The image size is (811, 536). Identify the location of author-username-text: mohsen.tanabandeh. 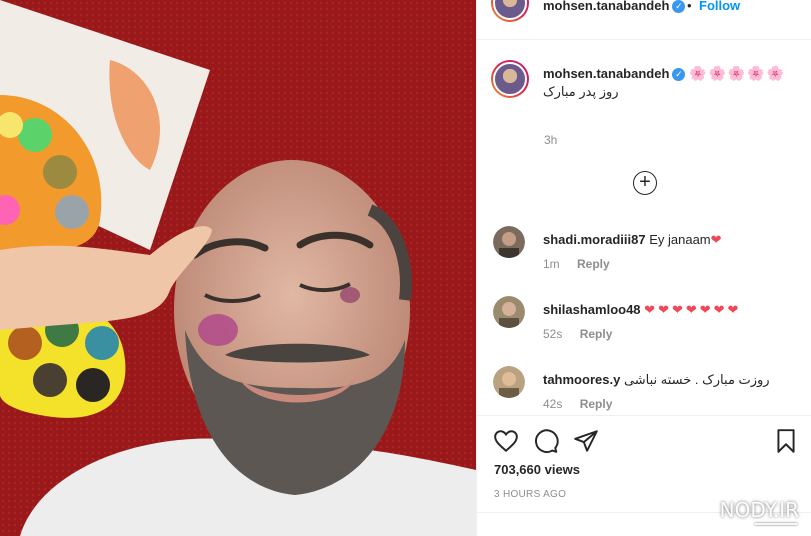
(606, 6).